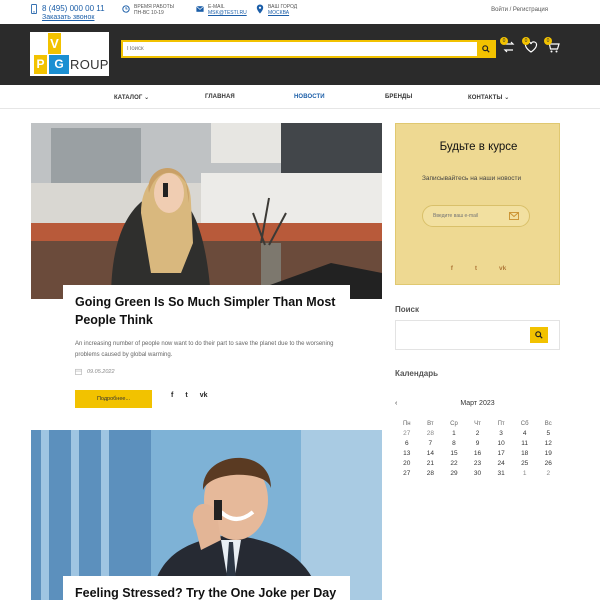  What do you see at coordinates (488, 97) in the screenshot?
I see `nav-item-contacts: КОНТАКТЫ ⌄` at bounding box center [488, 97].